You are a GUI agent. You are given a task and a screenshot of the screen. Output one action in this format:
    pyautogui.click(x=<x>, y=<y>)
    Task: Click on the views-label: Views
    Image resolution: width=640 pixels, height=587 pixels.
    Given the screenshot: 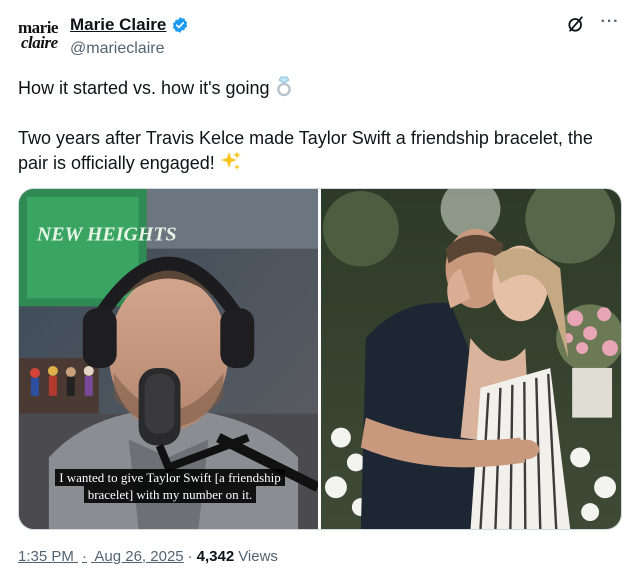 What is the action you would take?
    pyautogui.click(x=258, y=556)
    